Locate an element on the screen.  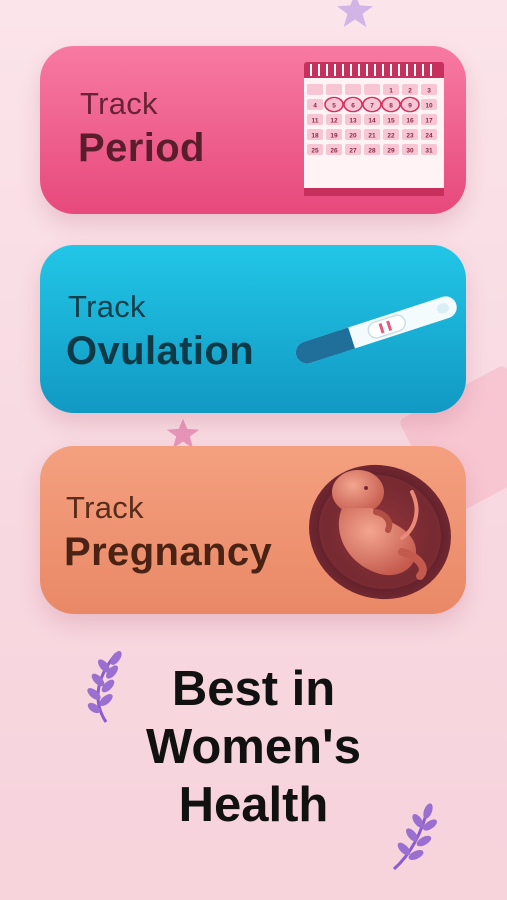
headline-line-2: Women's is located at coordinates (253, 747).